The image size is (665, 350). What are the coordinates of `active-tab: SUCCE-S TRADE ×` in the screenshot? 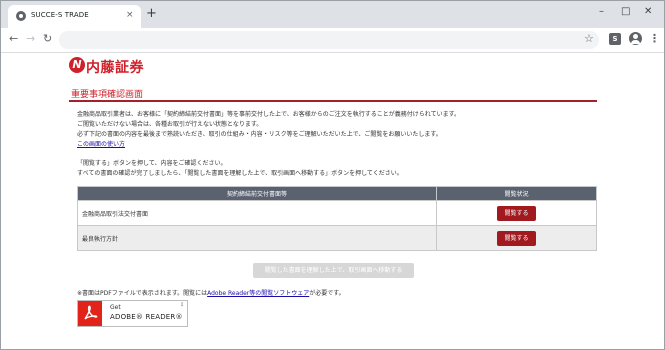 It's located at (74, 16).